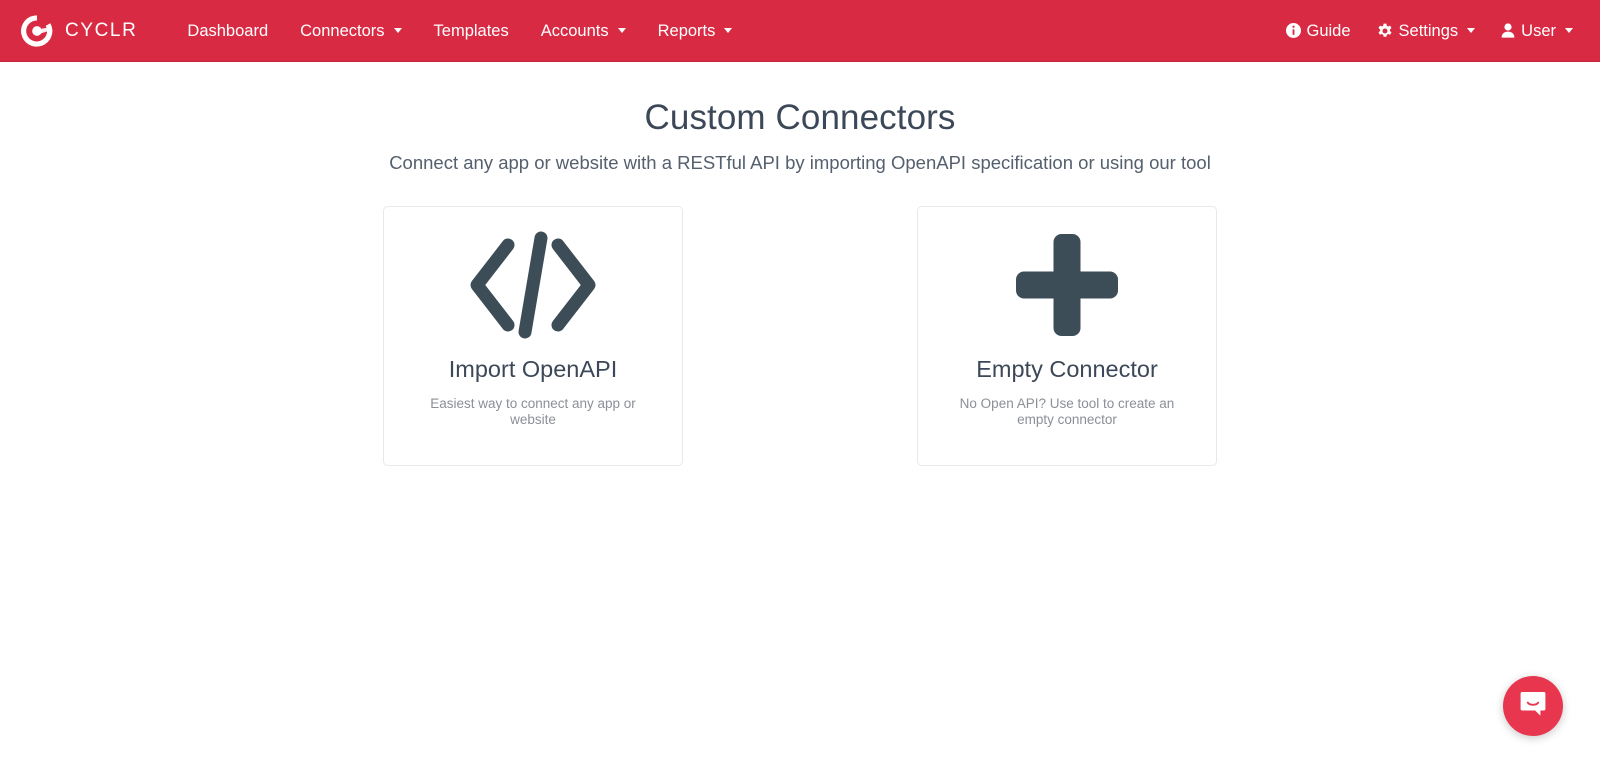 The image size is (1600, 758). I want to click on nav-item-accounts: Accounts, so click(583, 31).